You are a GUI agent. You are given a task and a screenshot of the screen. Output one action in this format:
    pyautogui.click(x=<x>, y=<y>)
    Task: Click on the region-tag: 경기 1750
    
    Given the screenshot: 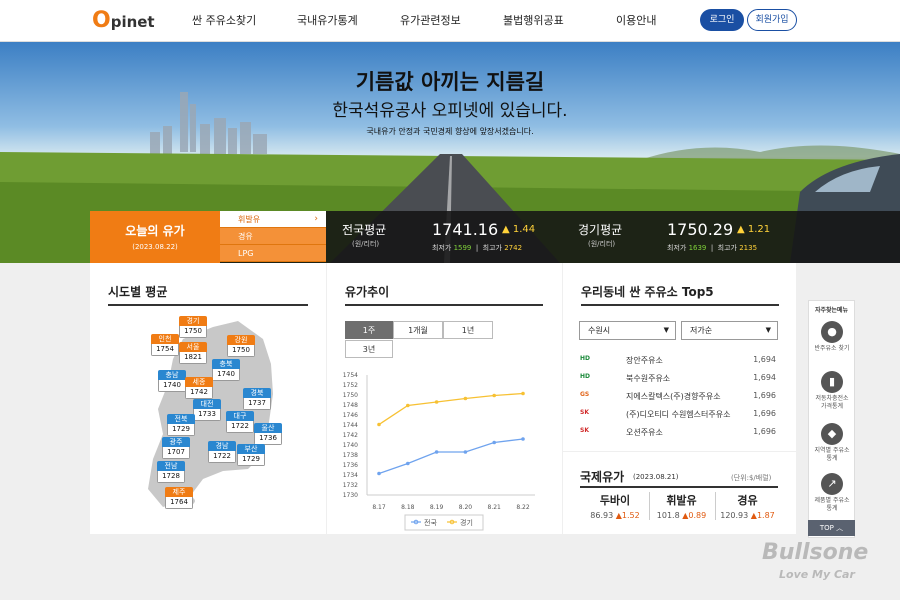 What is the action you would take?
    pyautogui.click(x=193, y=327)
    